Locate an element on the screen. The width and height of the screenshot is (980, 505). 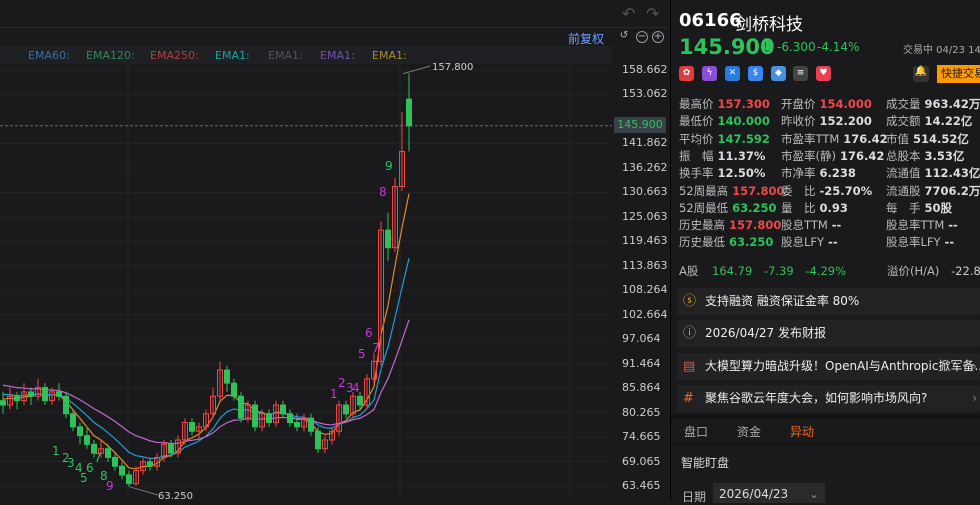
favorite-heart-icon: ♥ is located at coordinates (823, 73).